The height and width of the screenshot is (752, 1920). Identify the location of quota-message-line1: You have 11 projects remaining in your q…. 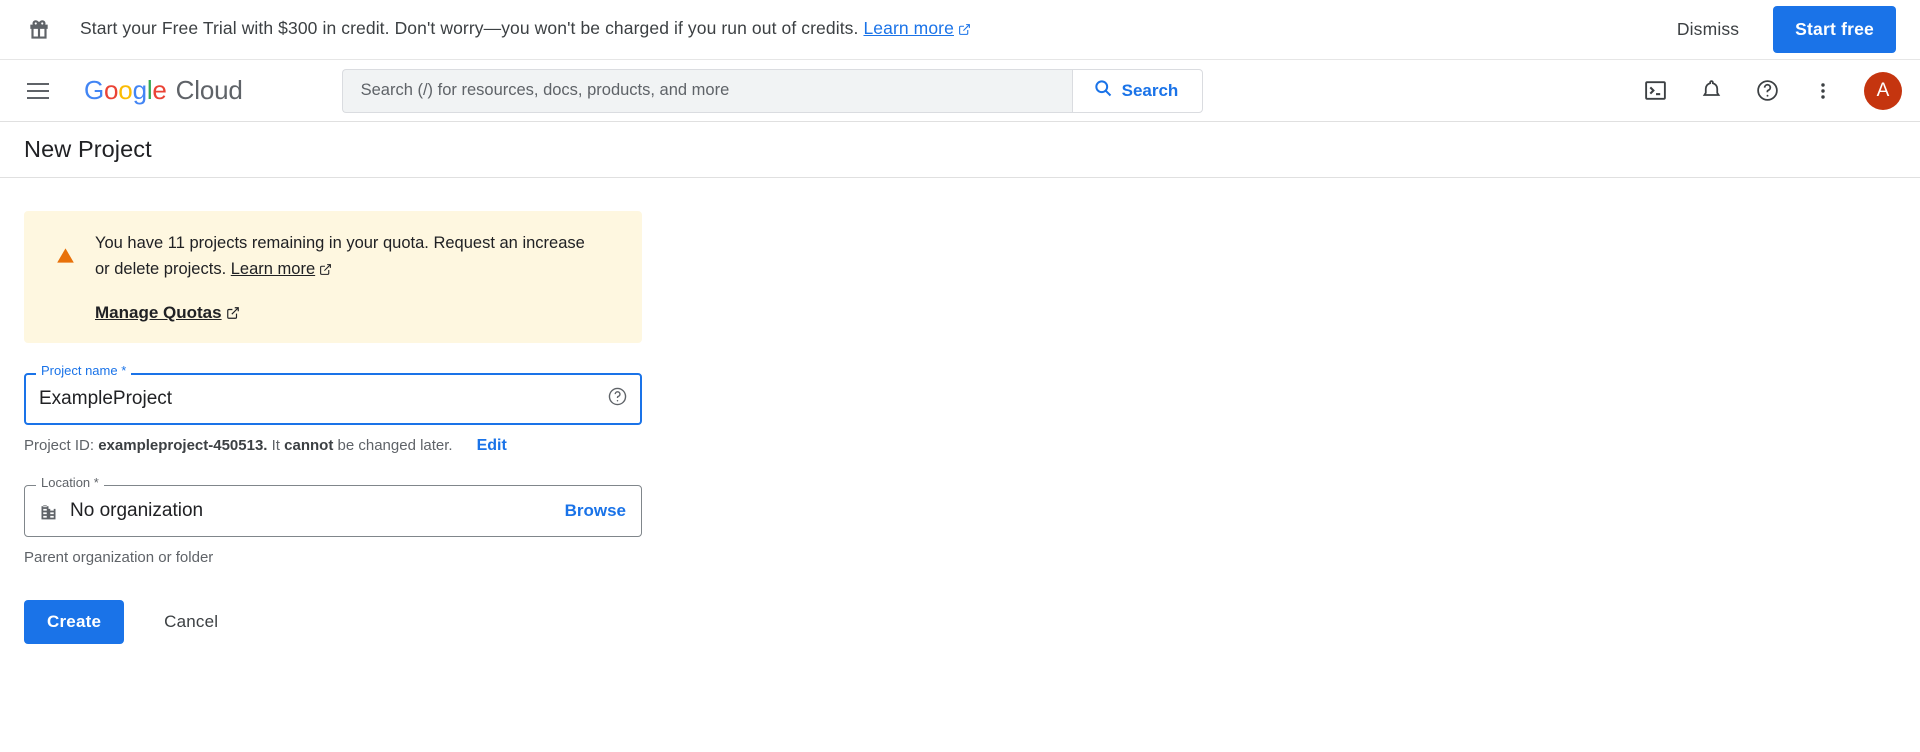
(340, 243).